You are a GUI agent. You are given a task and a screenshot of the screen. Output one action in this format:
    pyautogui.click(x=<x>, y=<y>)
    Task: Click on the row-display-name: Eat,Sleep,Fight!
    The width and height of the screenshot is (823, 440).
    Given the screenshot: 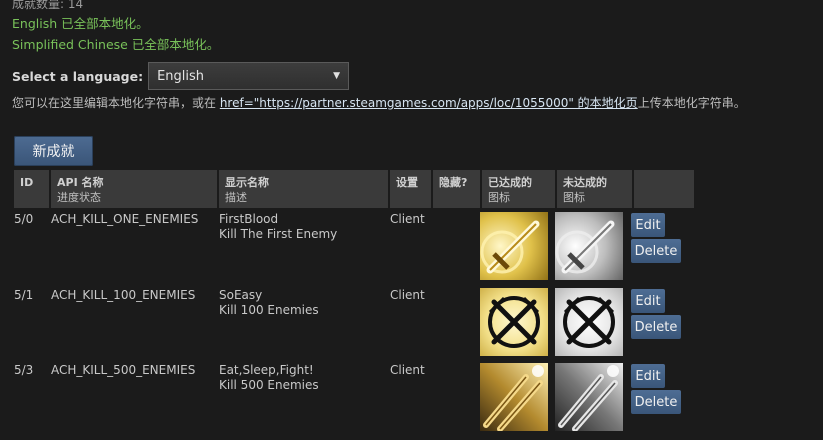 What is the action you would take?
    pyautogui.click(x=266, y=370)
    